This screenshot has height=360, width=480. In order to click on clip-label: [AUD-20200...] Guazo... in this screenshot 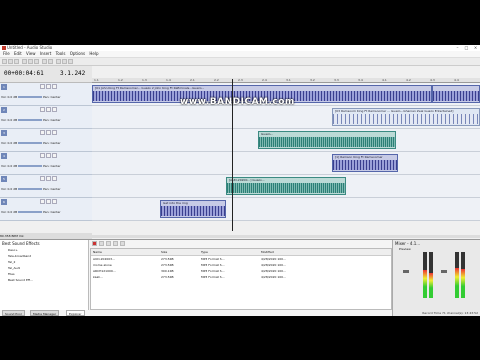, I will do `click(247, 180)`.